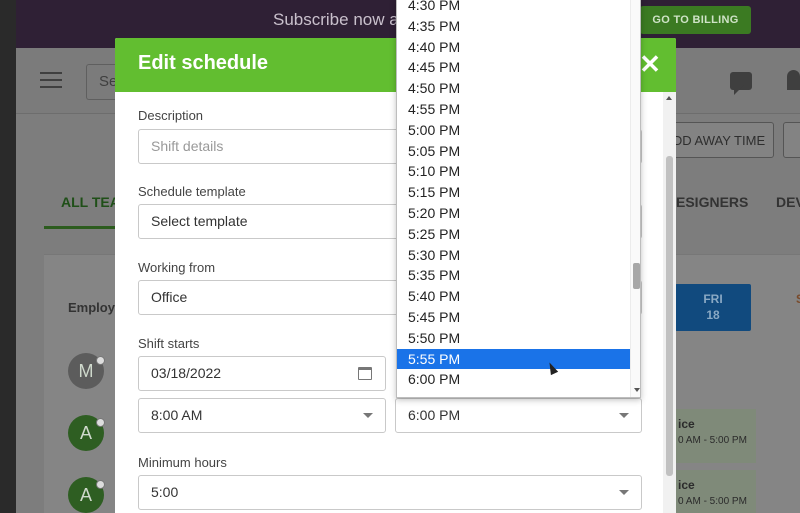 This screenshot has width=800, height=513. I want to click on subscribe-text: Subscribe now a, so click(336, 19).